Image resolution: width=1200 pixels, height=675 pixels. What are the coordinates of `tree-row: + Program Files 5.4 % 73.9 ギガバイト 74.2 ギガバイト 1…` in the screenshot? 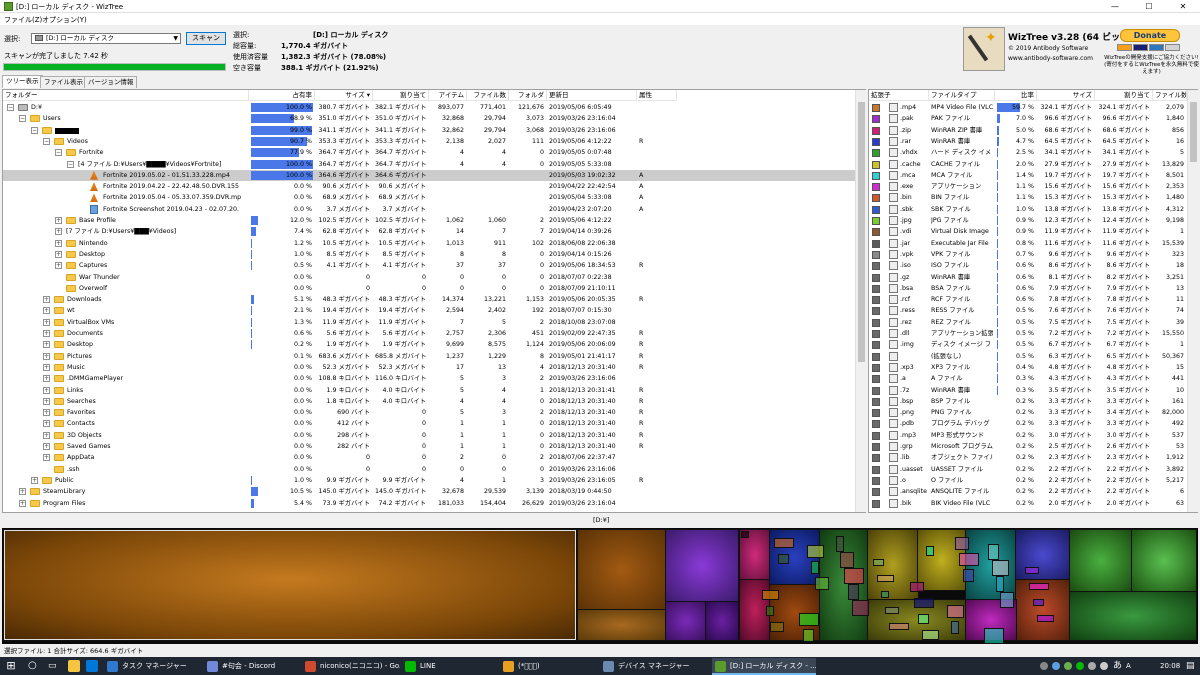 It's located at (429, 503).